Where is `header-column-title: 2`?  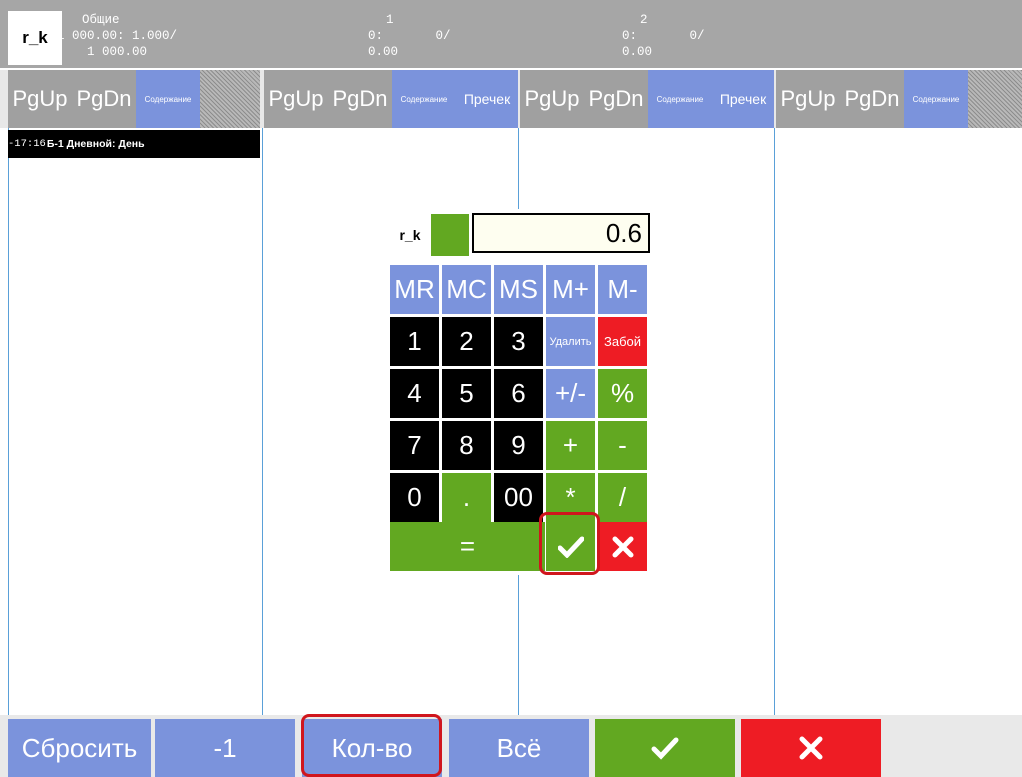
header-column-title: 2 is located at coordinates (644, 20).